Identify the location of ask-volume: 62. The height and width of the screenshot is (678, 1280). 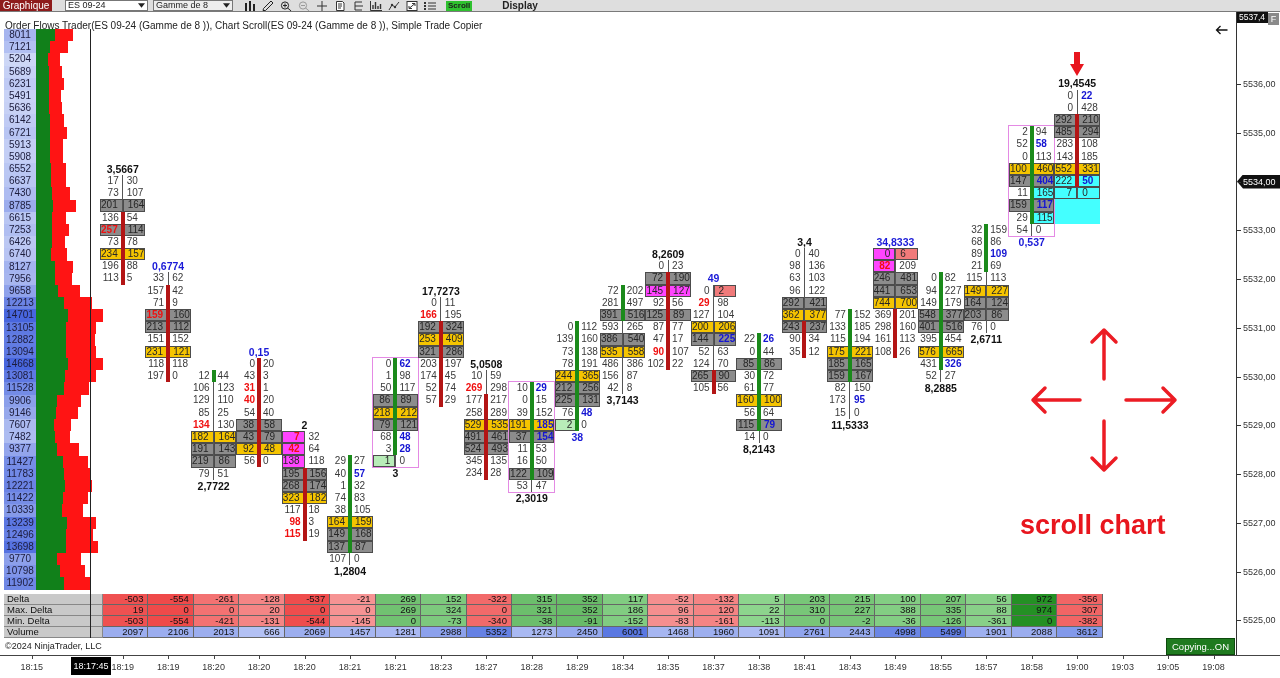
(178, 278).